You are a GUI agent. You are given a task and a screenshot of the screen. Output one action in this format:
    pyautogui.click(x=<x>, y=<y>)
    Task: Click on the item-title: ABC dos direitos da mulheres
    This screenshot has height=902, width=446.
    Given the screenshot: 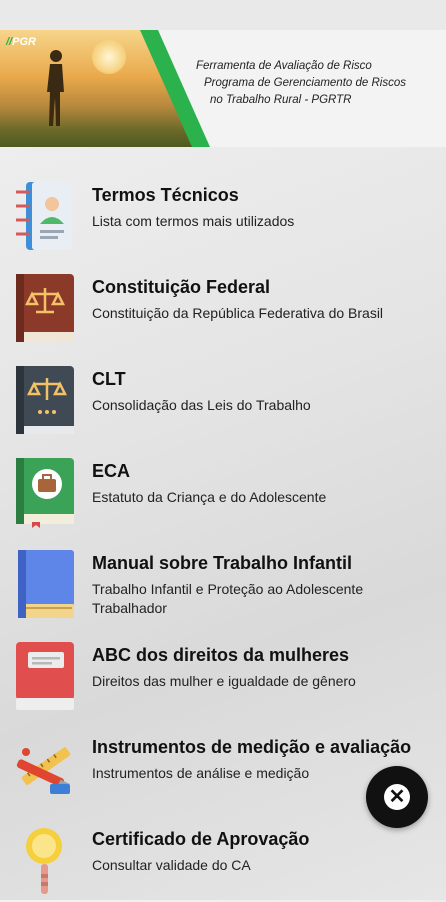 What is the action you would take?
    pyautogui.click(x=221, y=655)
    